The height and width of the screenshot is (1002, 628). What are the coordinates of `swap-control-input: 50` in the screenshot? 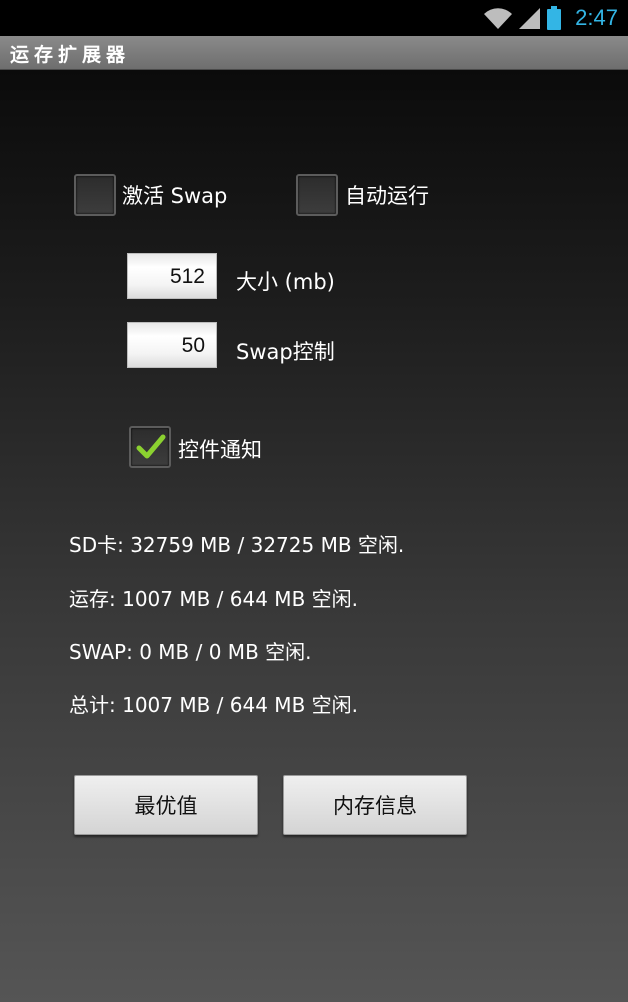 It's located at (172, 345).